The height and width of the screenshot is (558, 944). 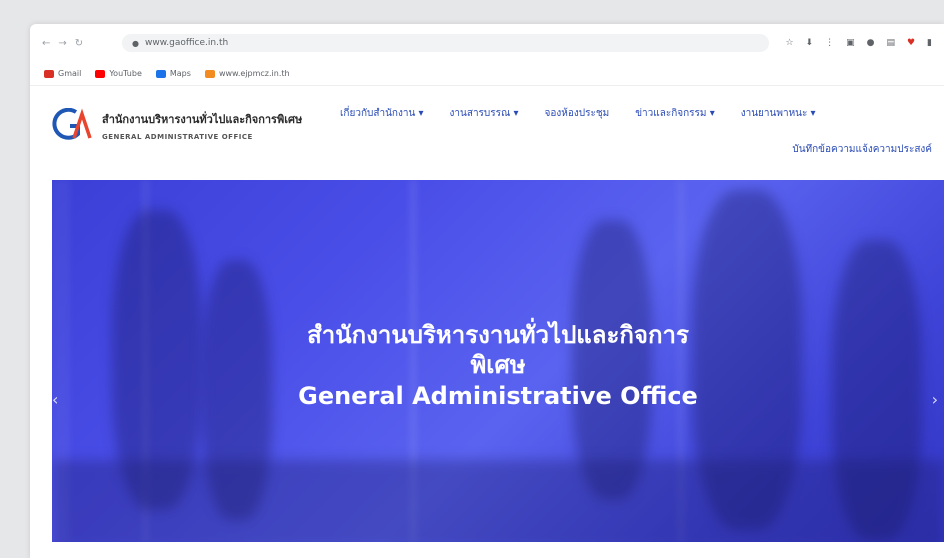 I want to click on menu-item-about: เกี่ยวกับสำนักงาน ▾, so click(x=382, y=113).